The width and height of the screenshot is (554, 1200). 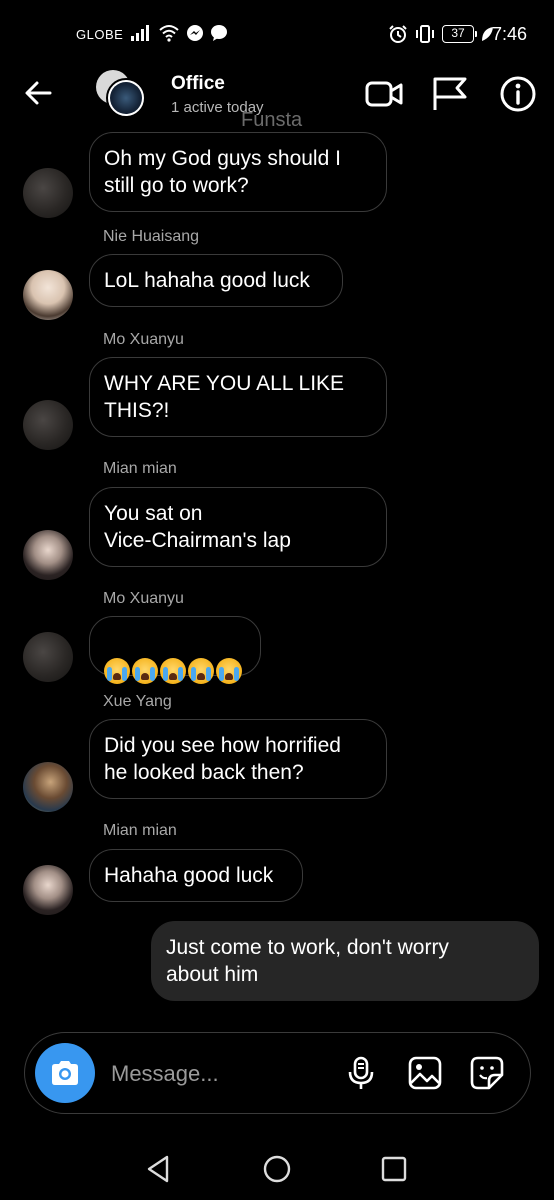 What do you see at coordinates (450, 94) in the screenshot?
I see `flag-icon` at bounding box center [450, 94].